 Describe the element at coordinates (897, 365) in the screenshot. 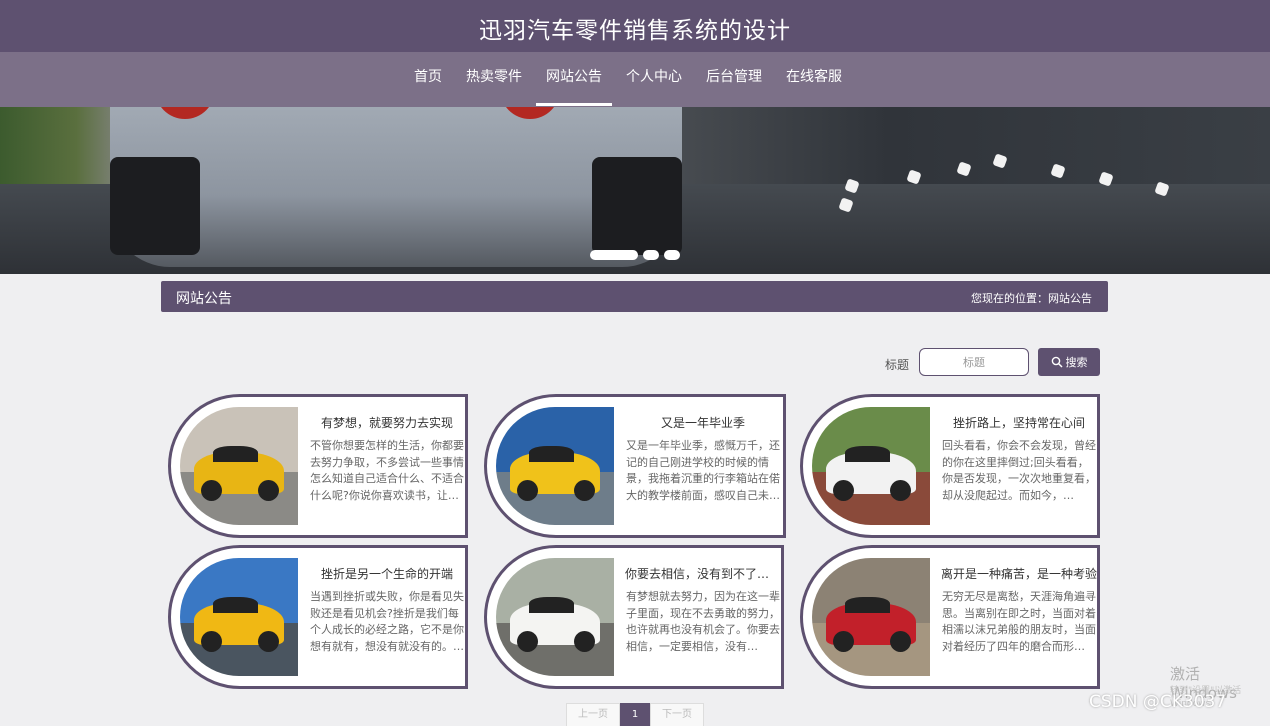

I see `search-label: 标题` at that location.